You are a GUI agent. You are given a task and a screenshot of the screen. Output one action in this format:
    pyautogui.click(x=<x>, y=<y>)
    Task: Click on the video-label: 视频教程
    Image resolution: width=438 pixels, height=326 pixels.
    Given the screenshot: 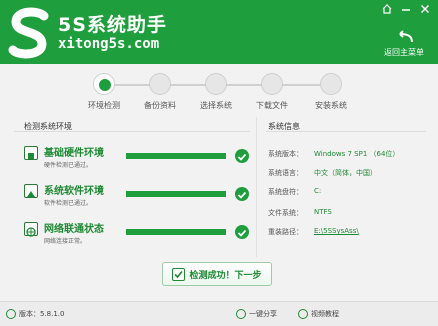 What is the action you would take?
    pyautogui.click(x=325, y=314)
    